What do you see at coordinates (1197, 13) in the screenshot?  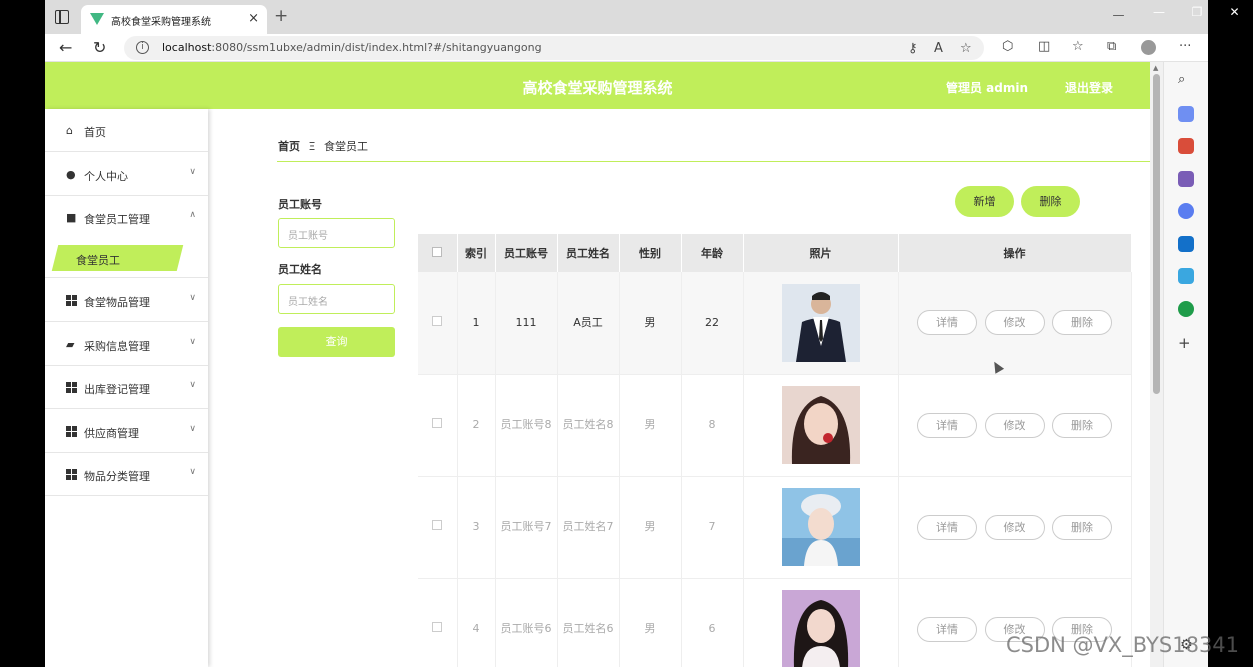 I see `restore-icon: ❐` at bounding box center [1197, 13].